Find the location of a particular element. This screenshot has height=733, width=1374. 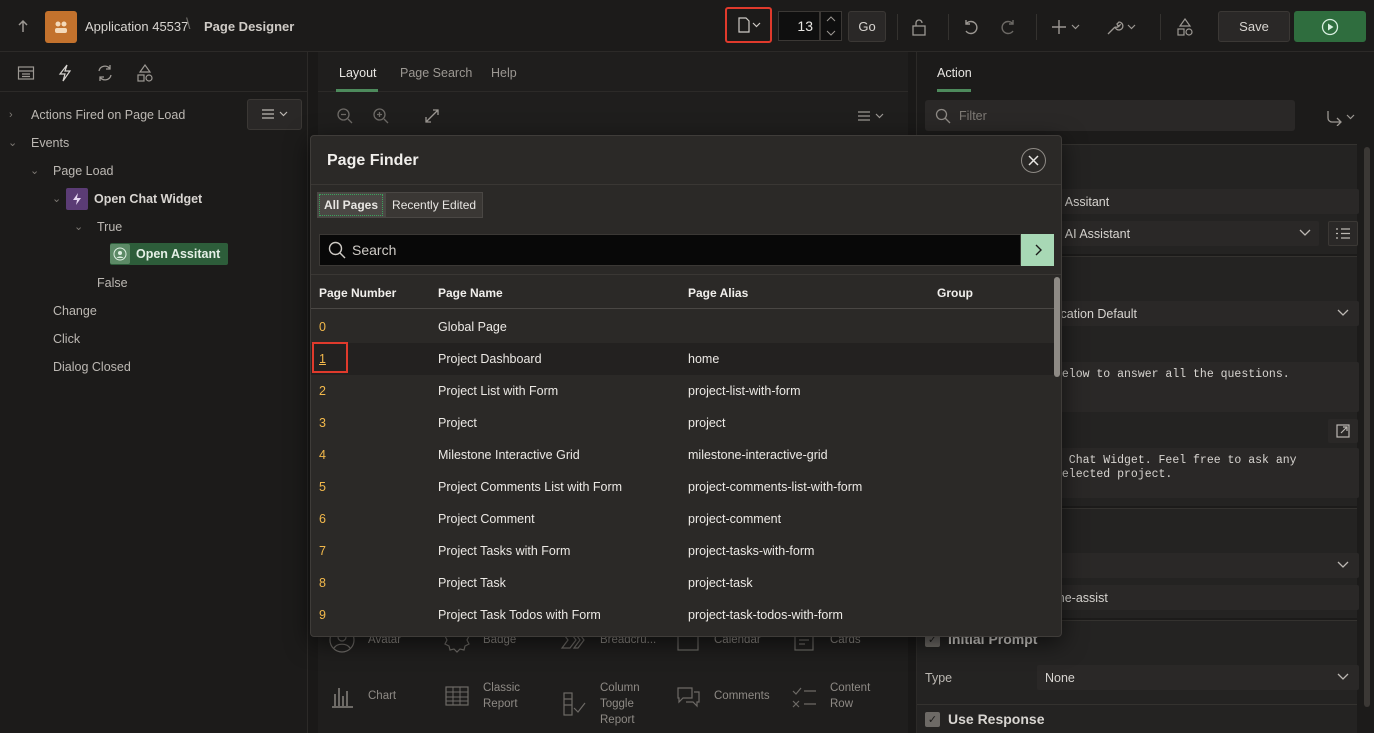

page-number-link: 4 is located at coordinates (322, 455).